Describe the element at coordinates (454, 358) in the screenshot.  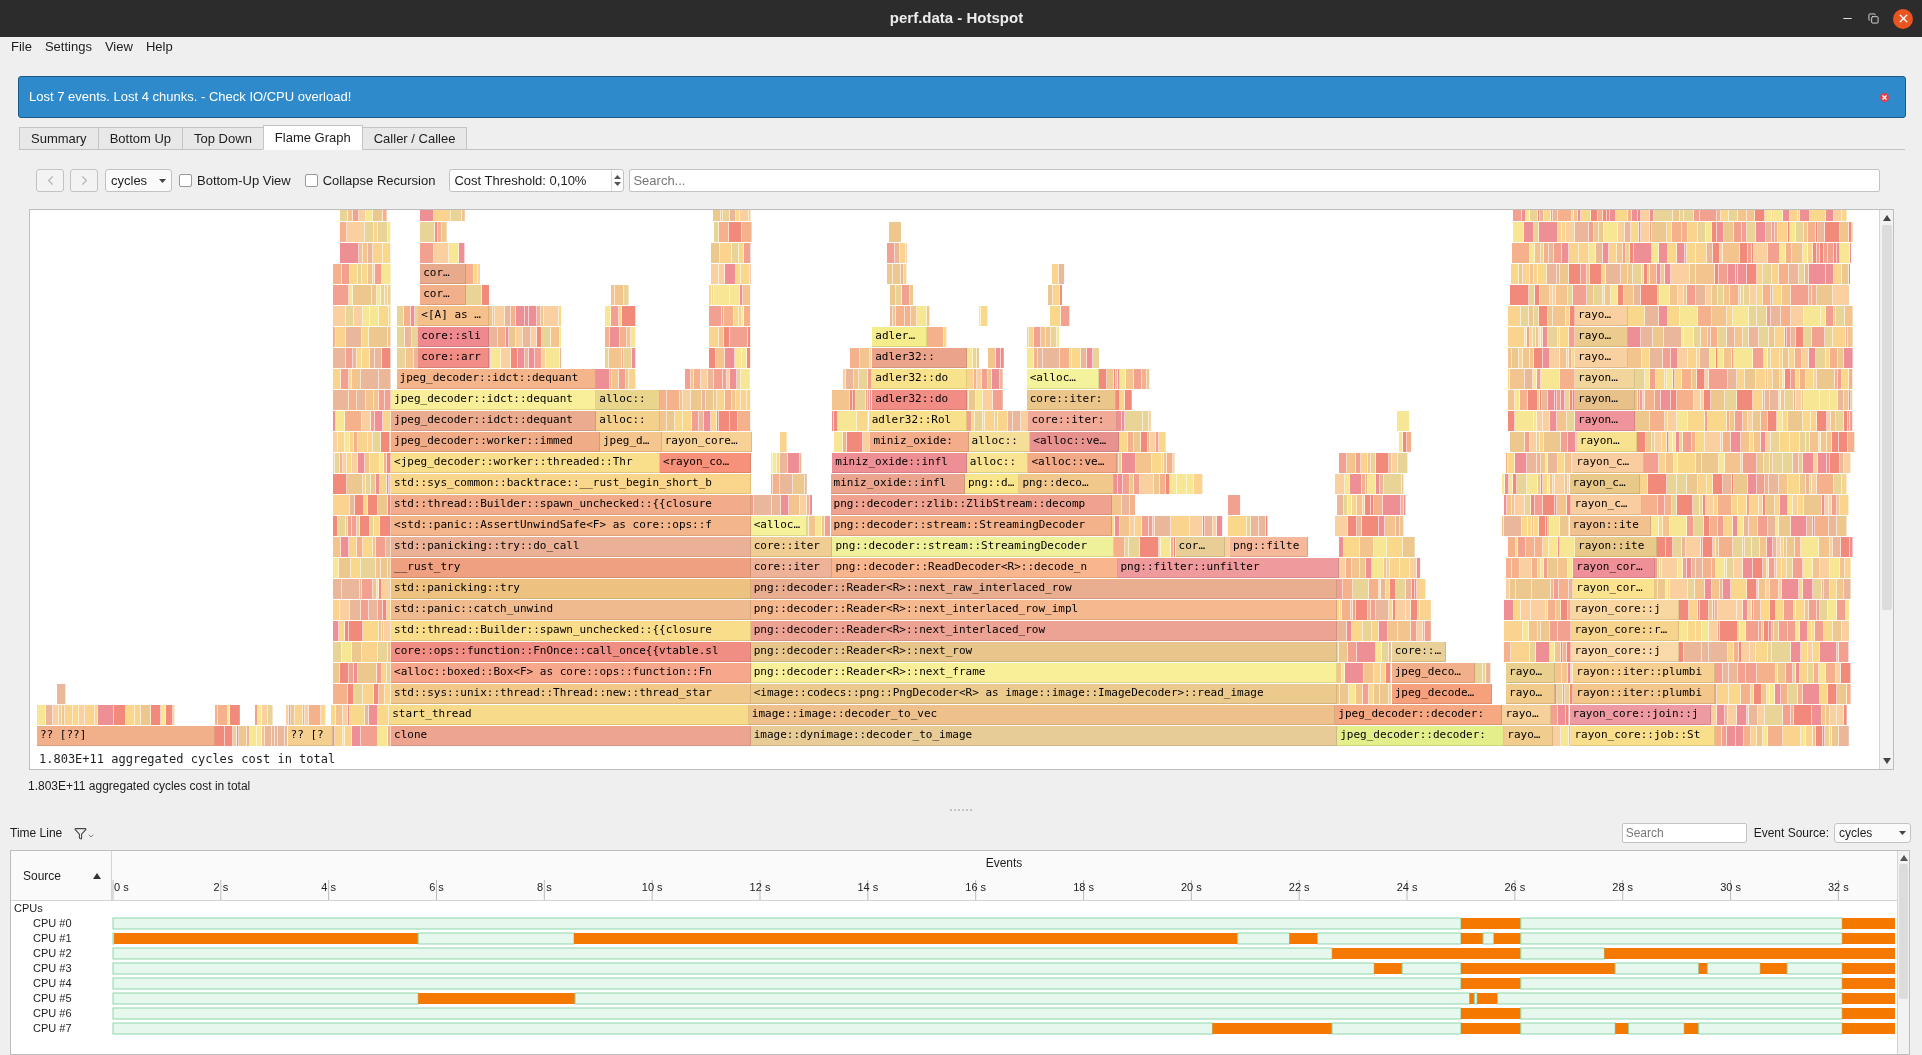
I see `flame-frame: core::arr` at that location.